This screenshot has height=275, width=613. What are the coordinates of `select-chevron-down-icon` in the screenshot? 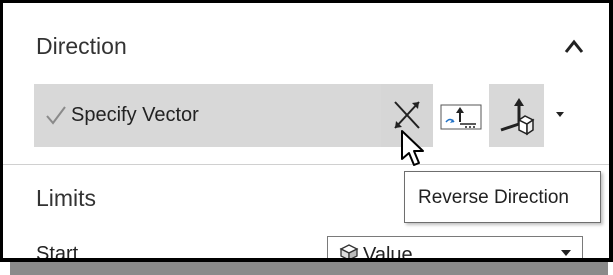 It's located at (566, 253).